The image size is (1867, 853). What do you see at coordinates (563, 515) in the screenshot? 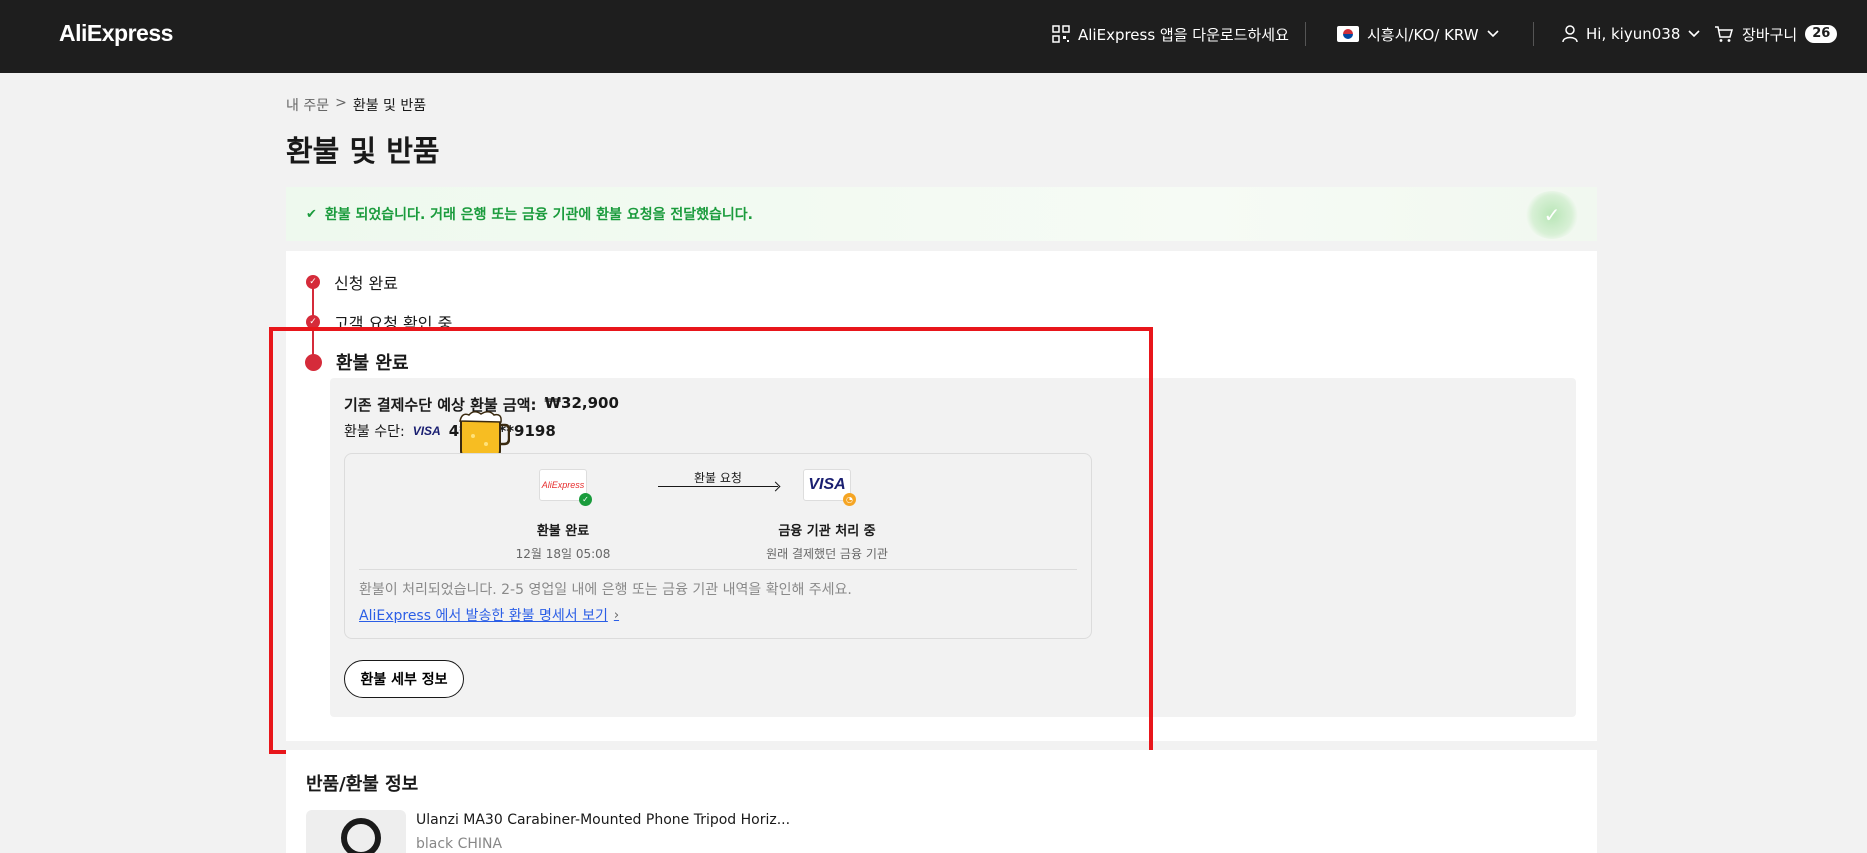
I see `flow-node-aliexpress: AliExpress ✓ 환불 완료 12월 18일 05:08` at bounding box center [563, 515].